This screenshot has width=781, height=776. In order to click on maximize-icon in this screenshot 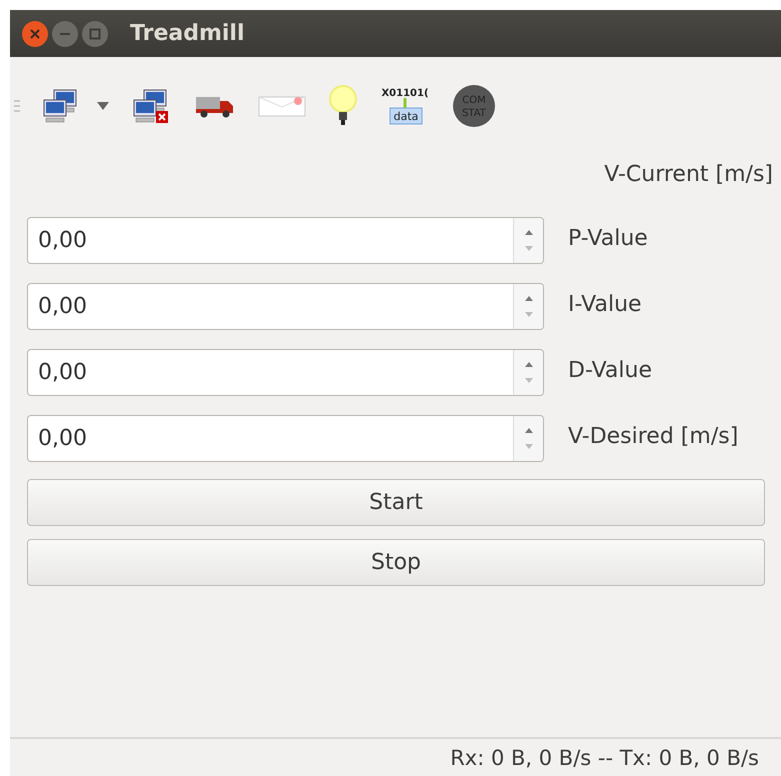, I will do `click(95, 34)`.